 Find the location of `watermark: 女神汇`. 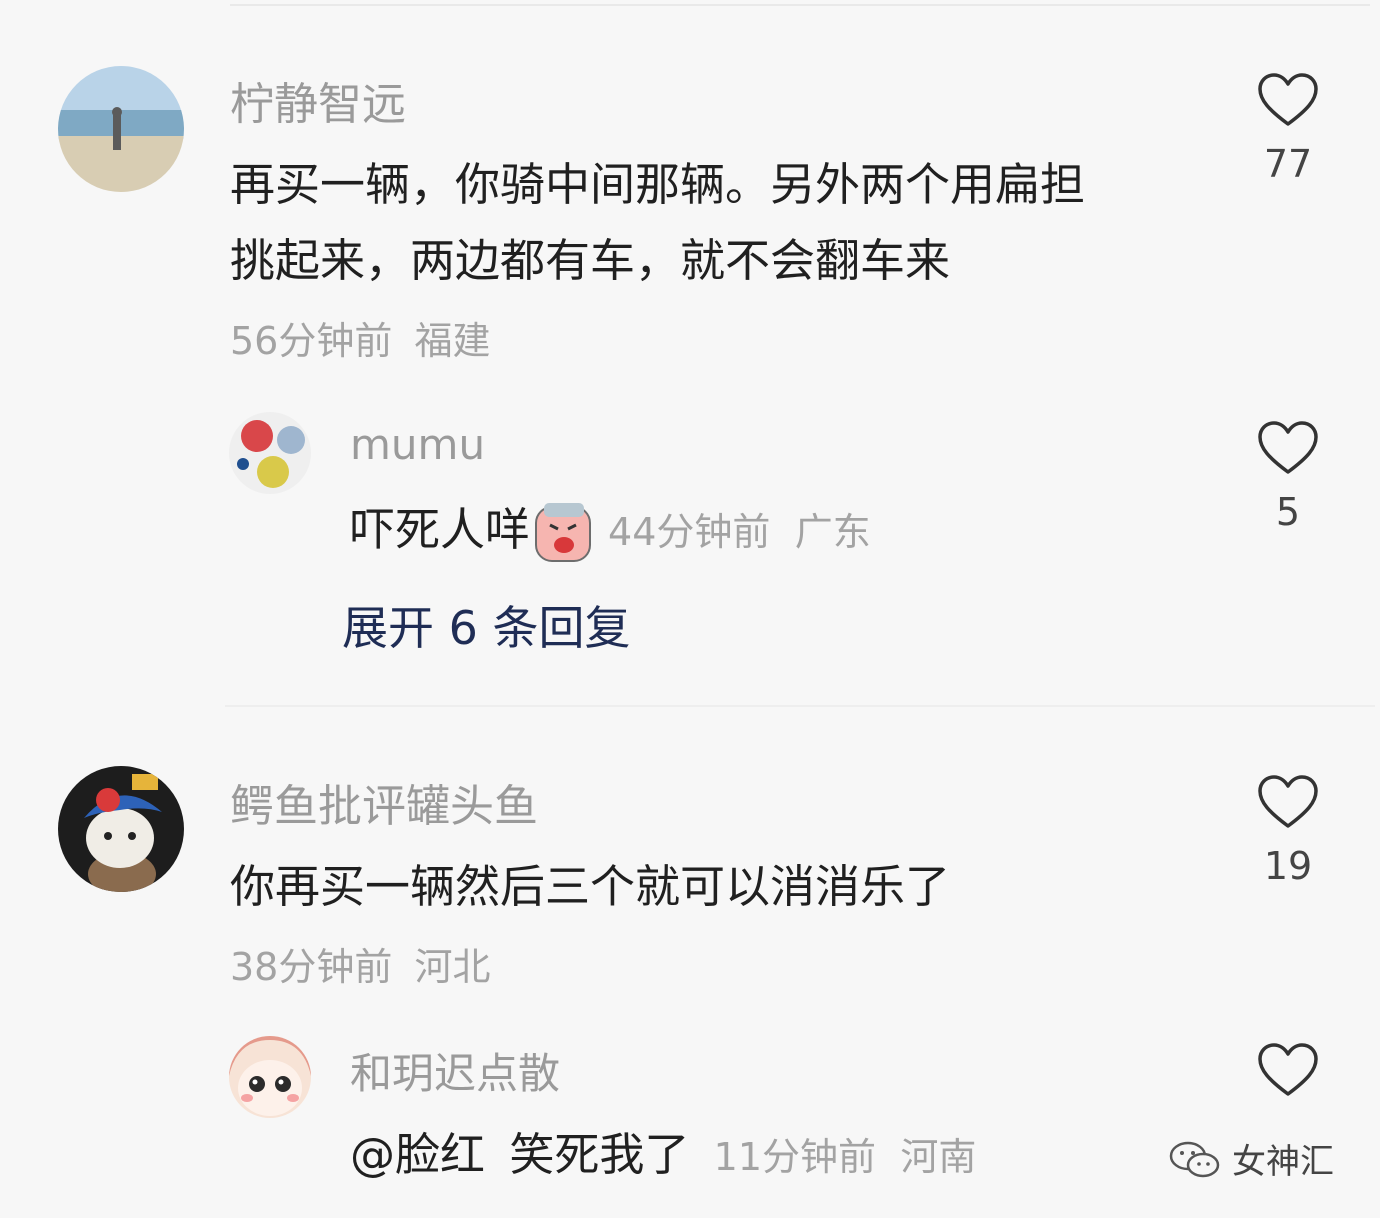

watermark: 女神汇 is located at coordinates (1251, 1158).